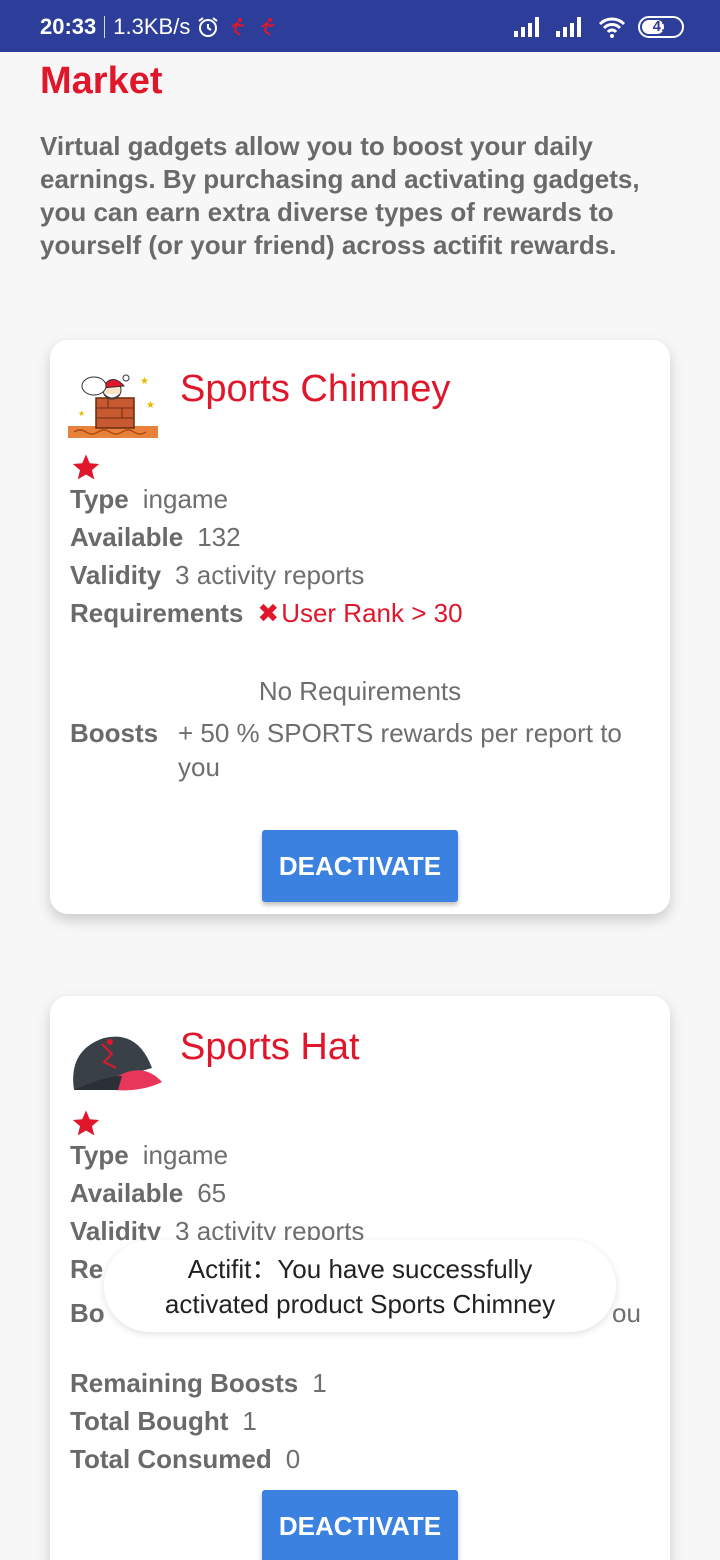  What do you see at coordinates (87, 1313) in the screenshot?
I see `boosts-label: Bo` at bounding box center [87, 1313].